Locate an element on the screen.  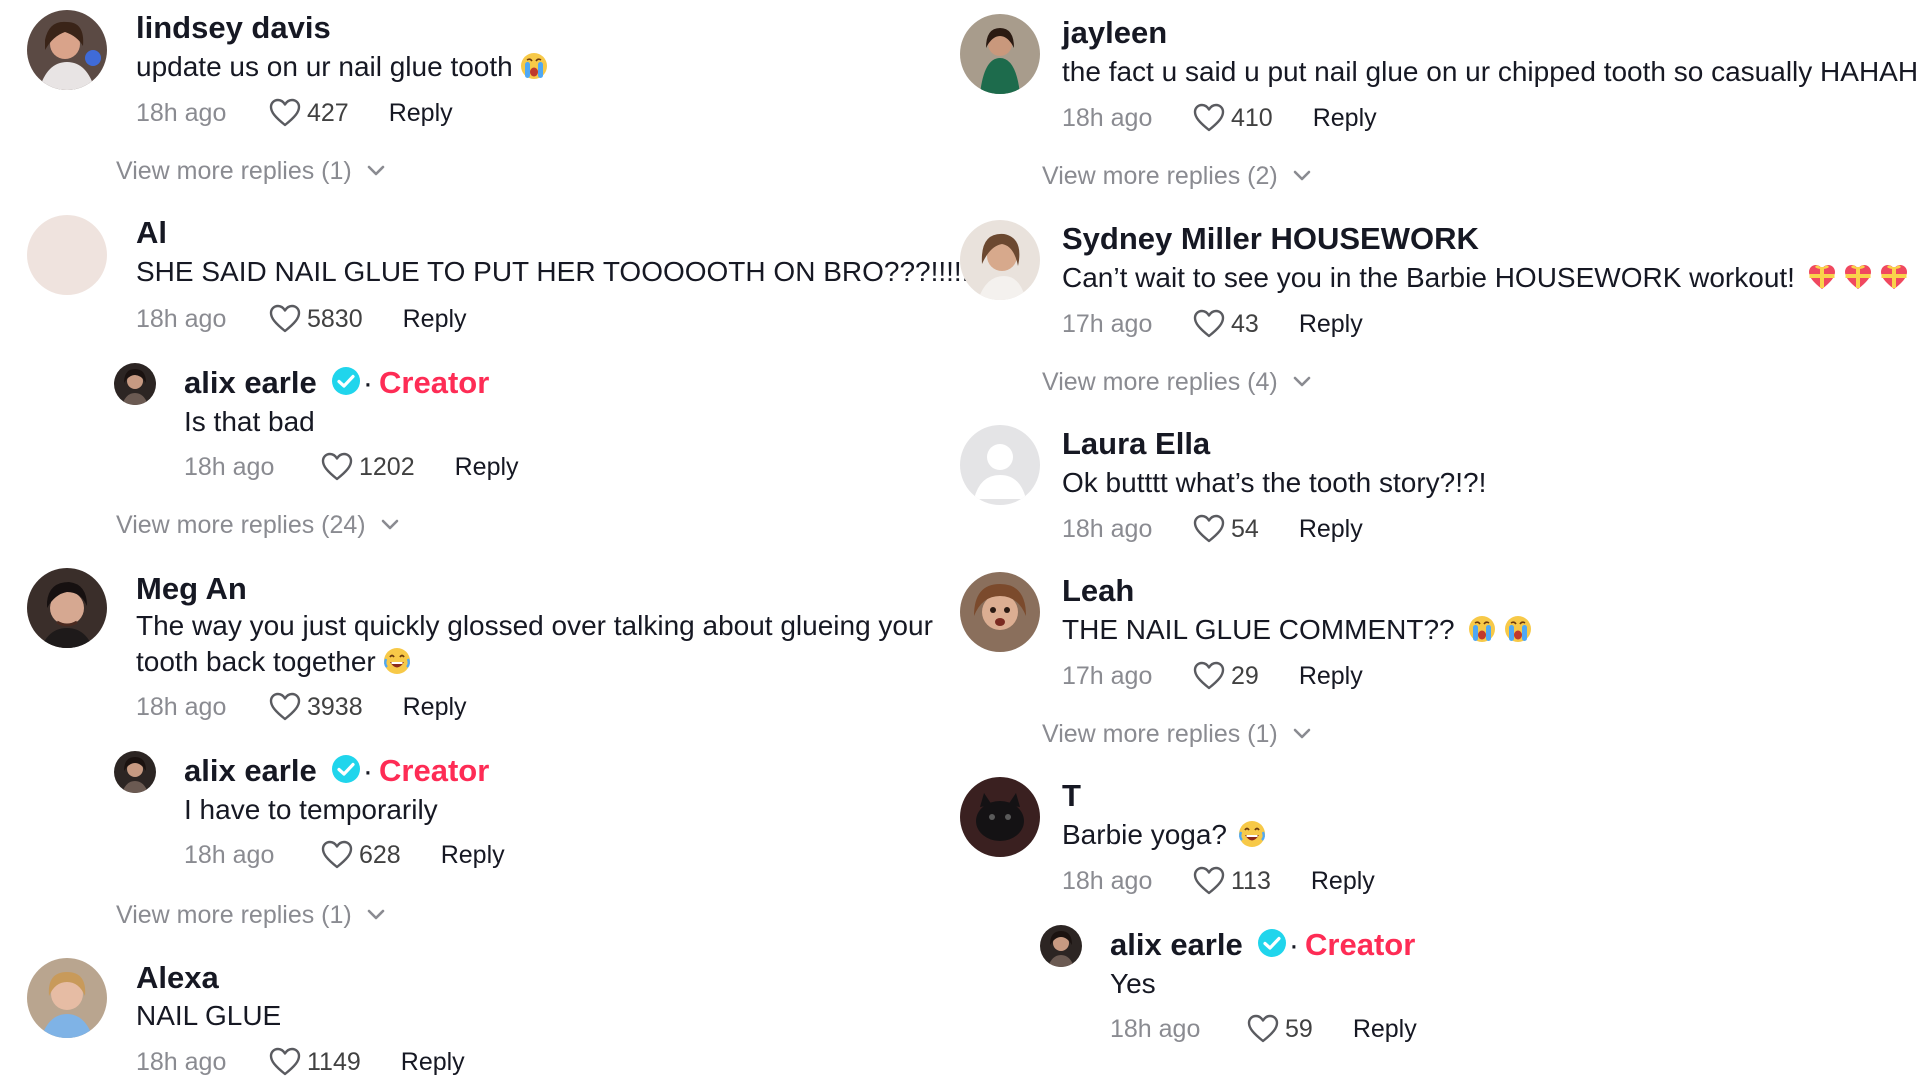
laughing-face-emoji is located at coordinates (397, 661).